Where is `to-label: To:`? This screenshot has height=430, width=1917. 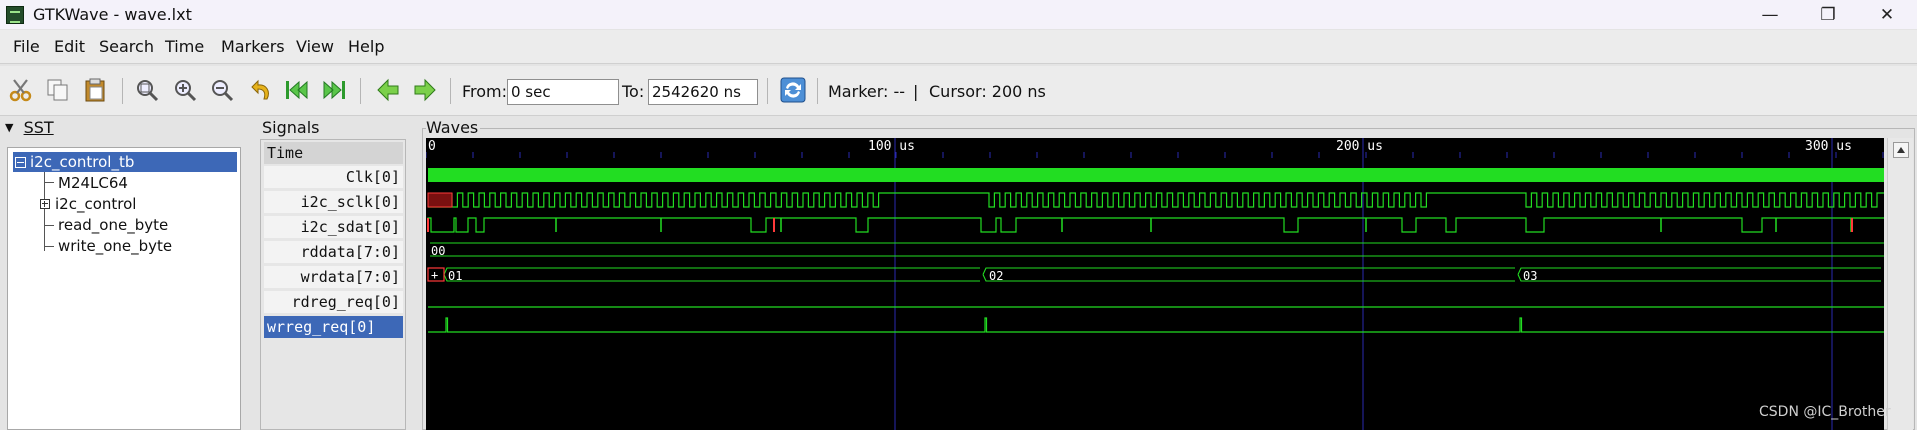 to-label: To: is located at coordinates (633, 91).